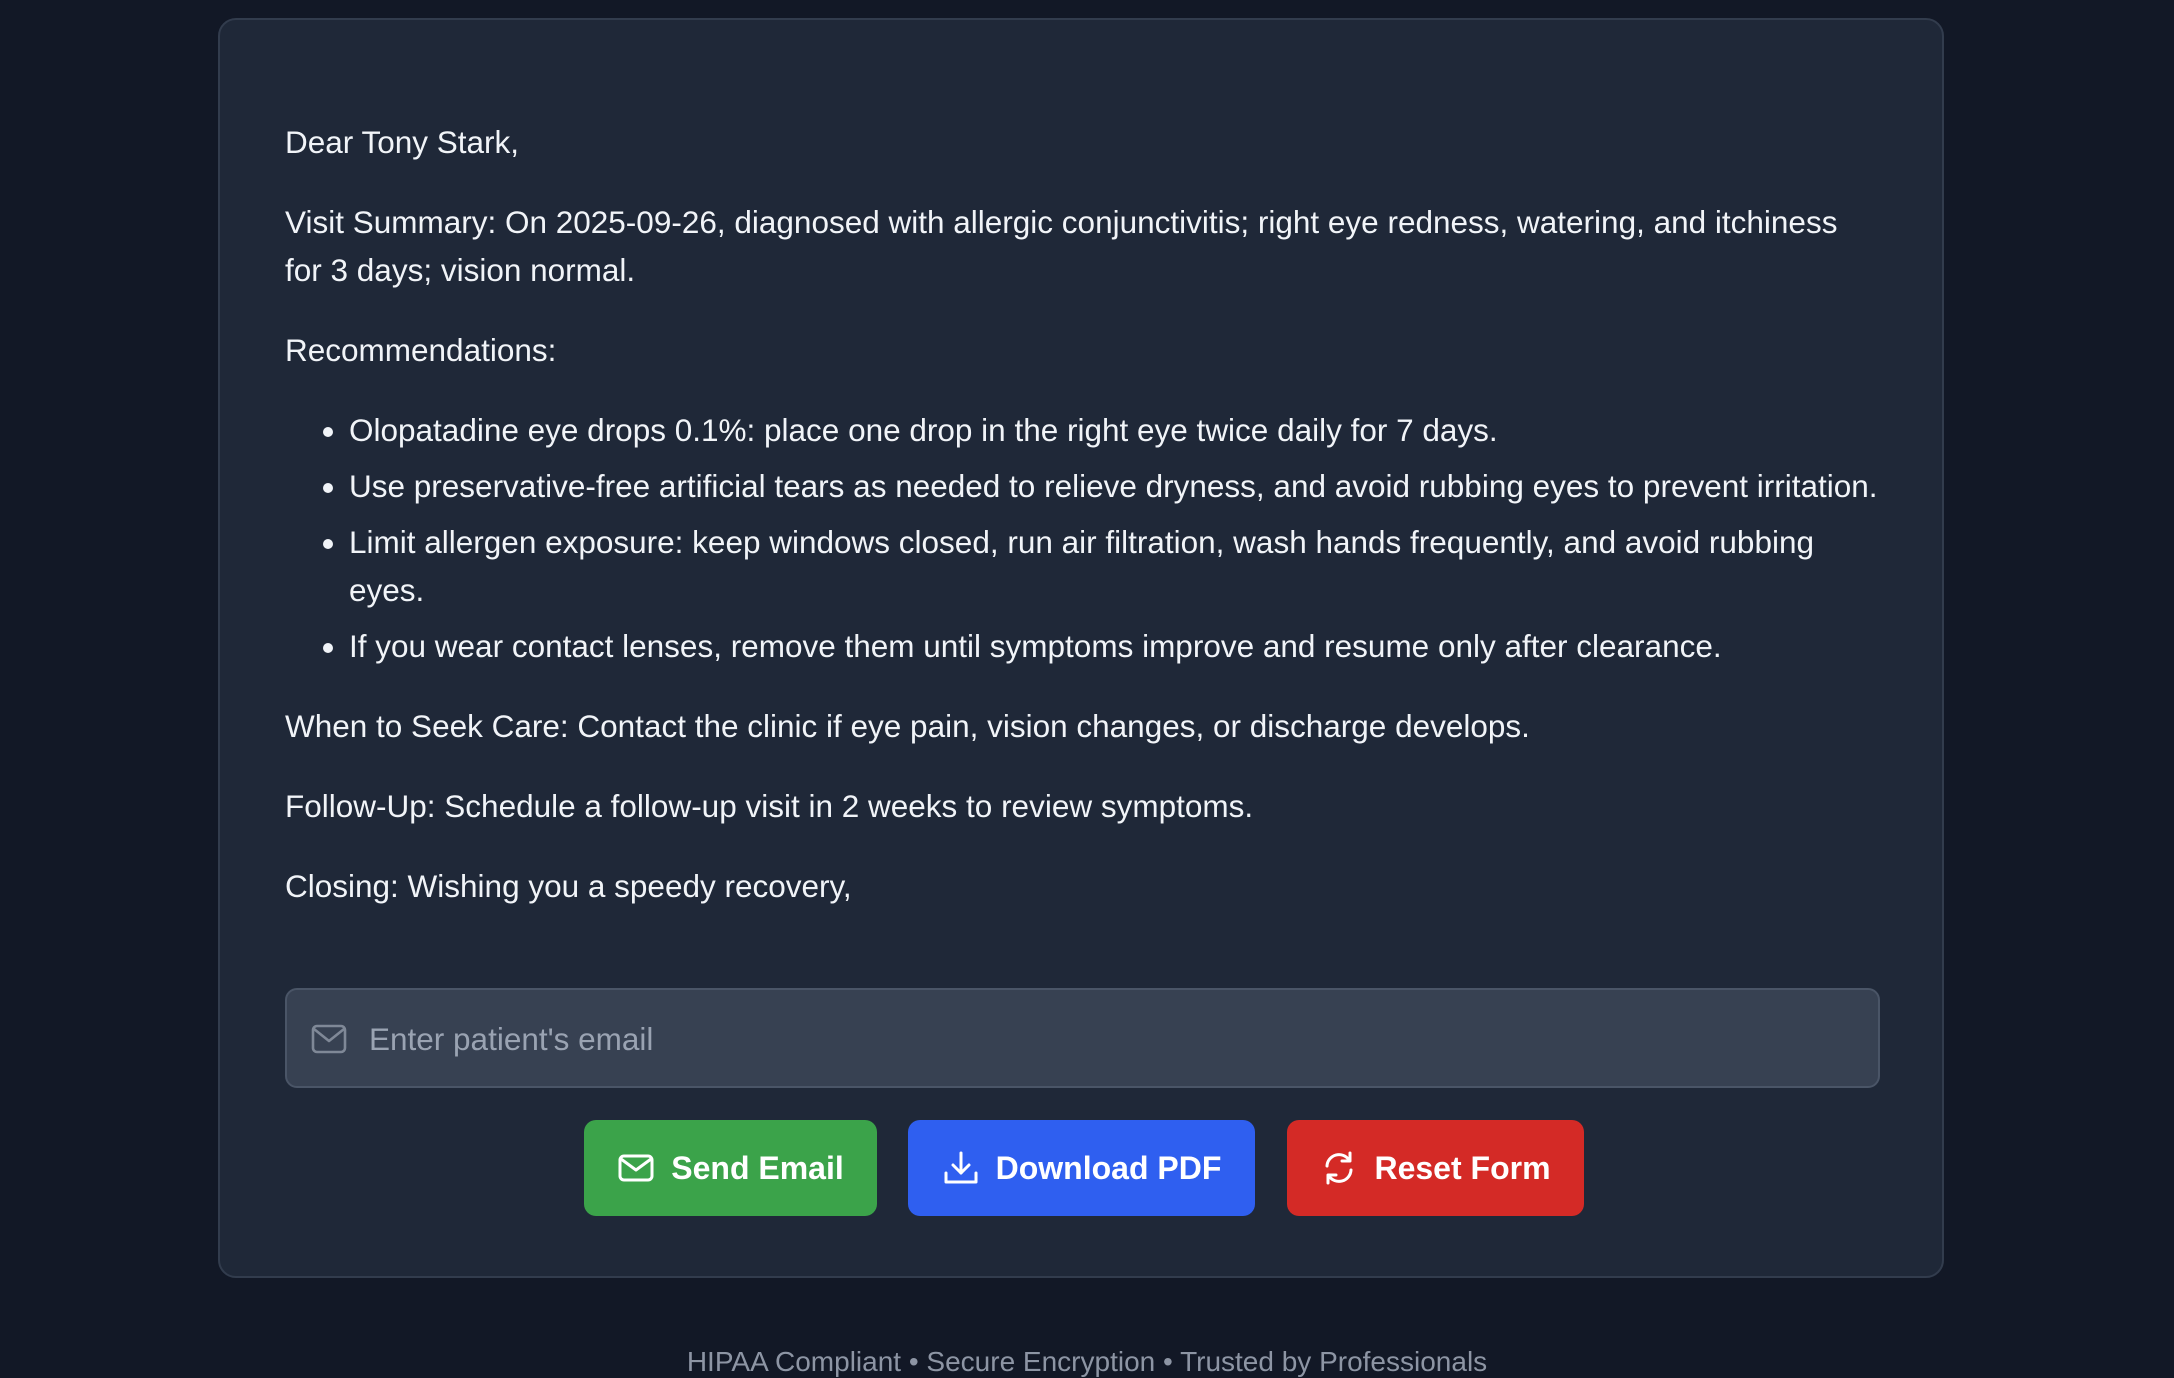 This screenshot has width=2174, height=1378. I want to click on reset-form-label: Reset Form, so click(1462, 1167).